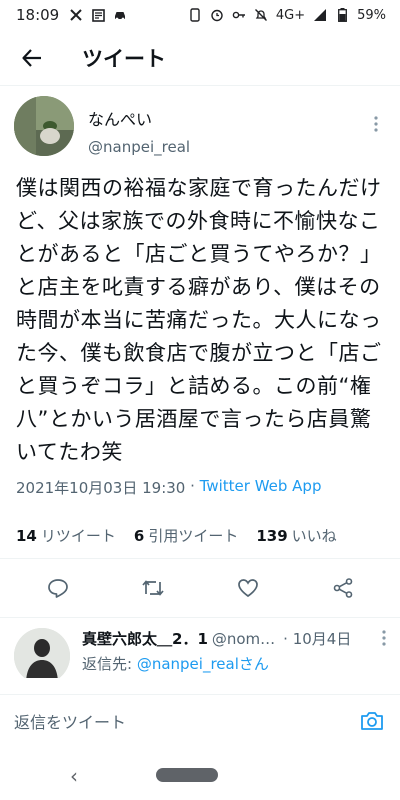  I want to click on author-display-name: なんぺい, so click(139, 118).